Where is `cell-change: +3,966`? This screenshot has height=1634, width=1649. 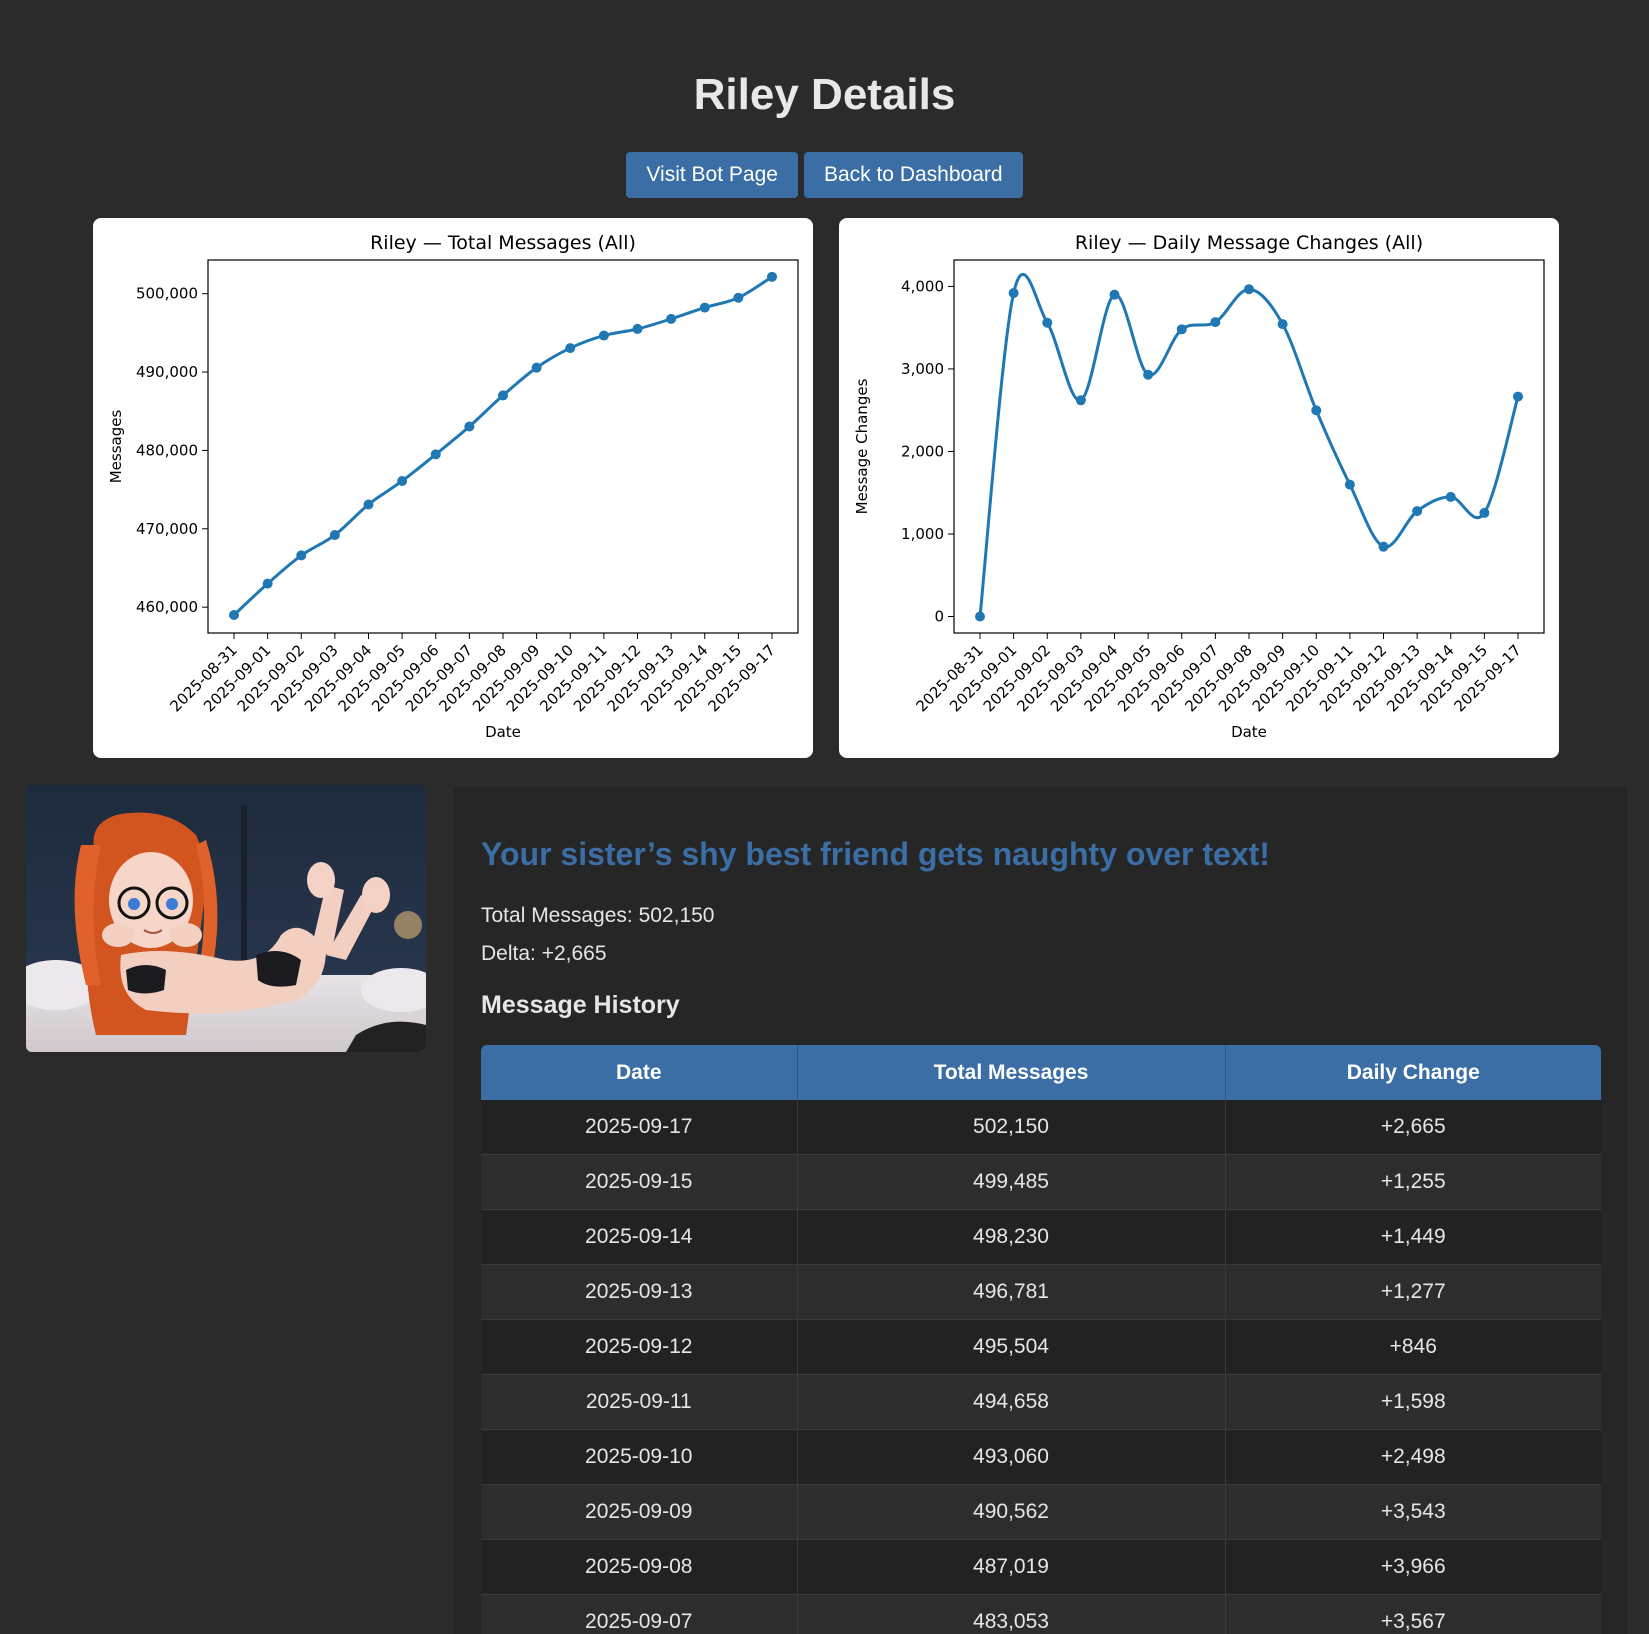
cell-change: +3,966 is located at coordinates (1413, 1567).